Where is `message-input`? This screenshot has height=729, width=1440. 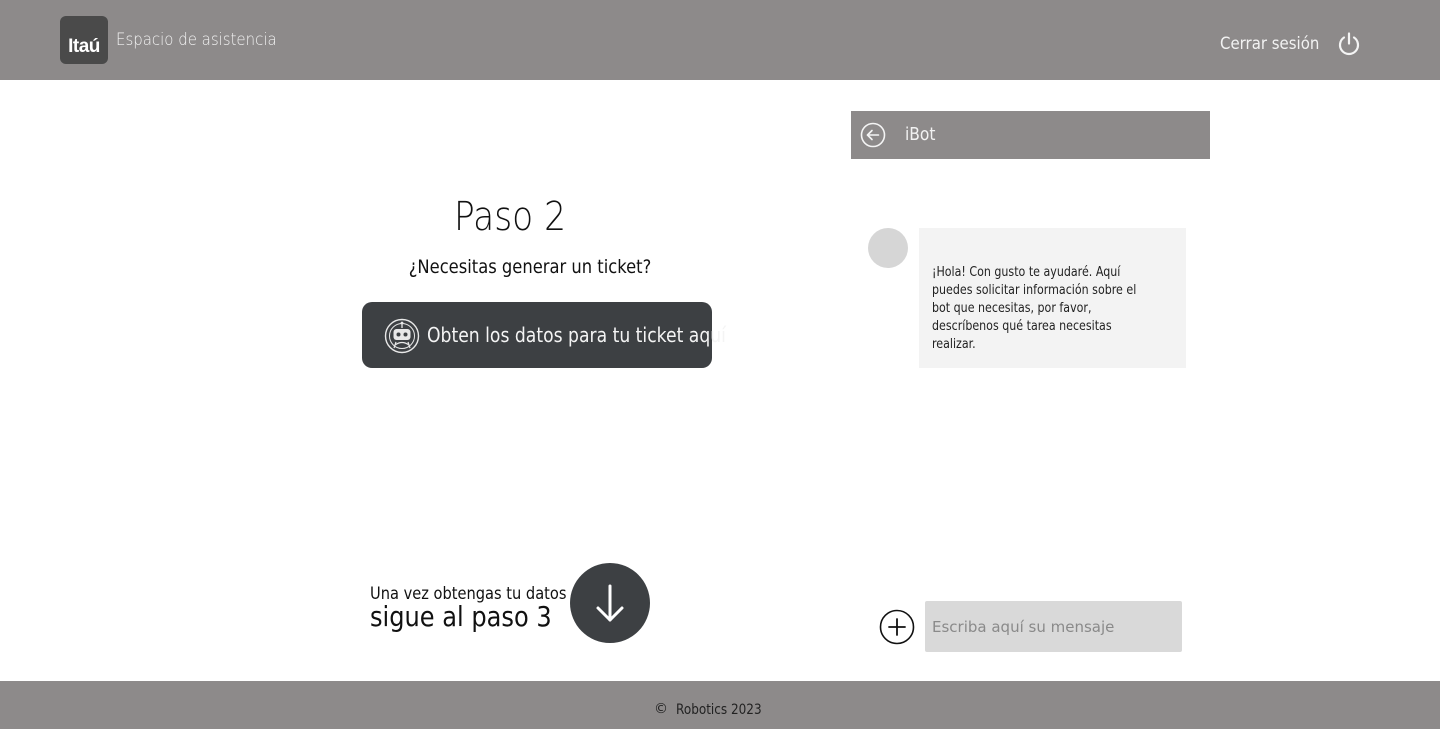 message-input is located at coordinates (1053, 626).